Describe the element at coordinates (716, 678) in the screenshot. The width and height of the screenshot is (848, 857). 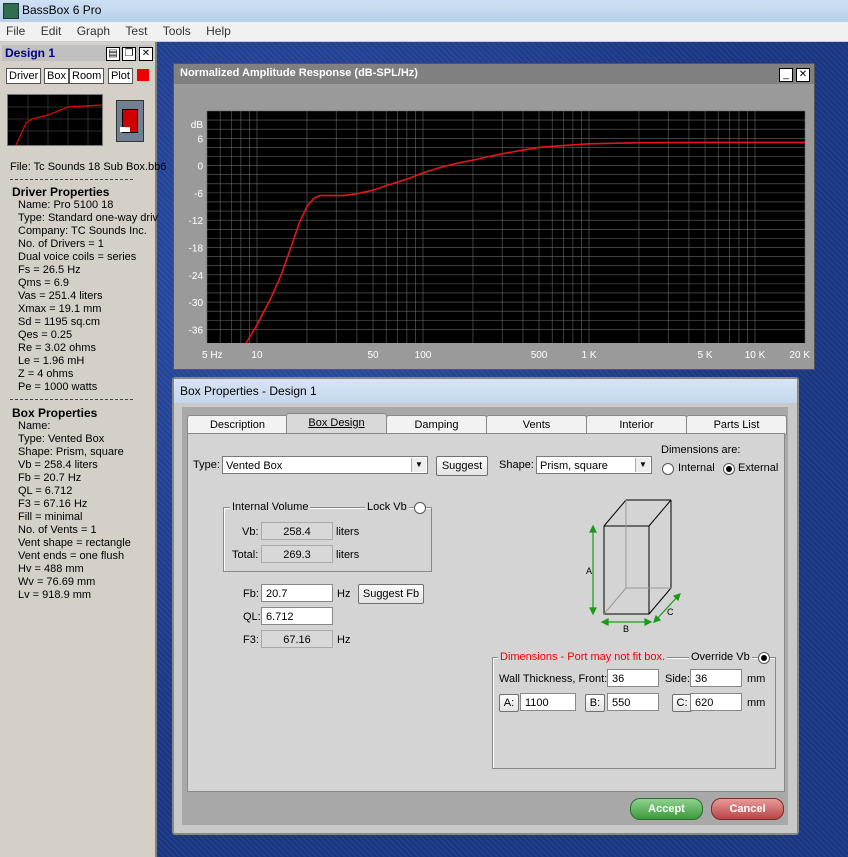
I see `wall-side-input: 36` at that location.